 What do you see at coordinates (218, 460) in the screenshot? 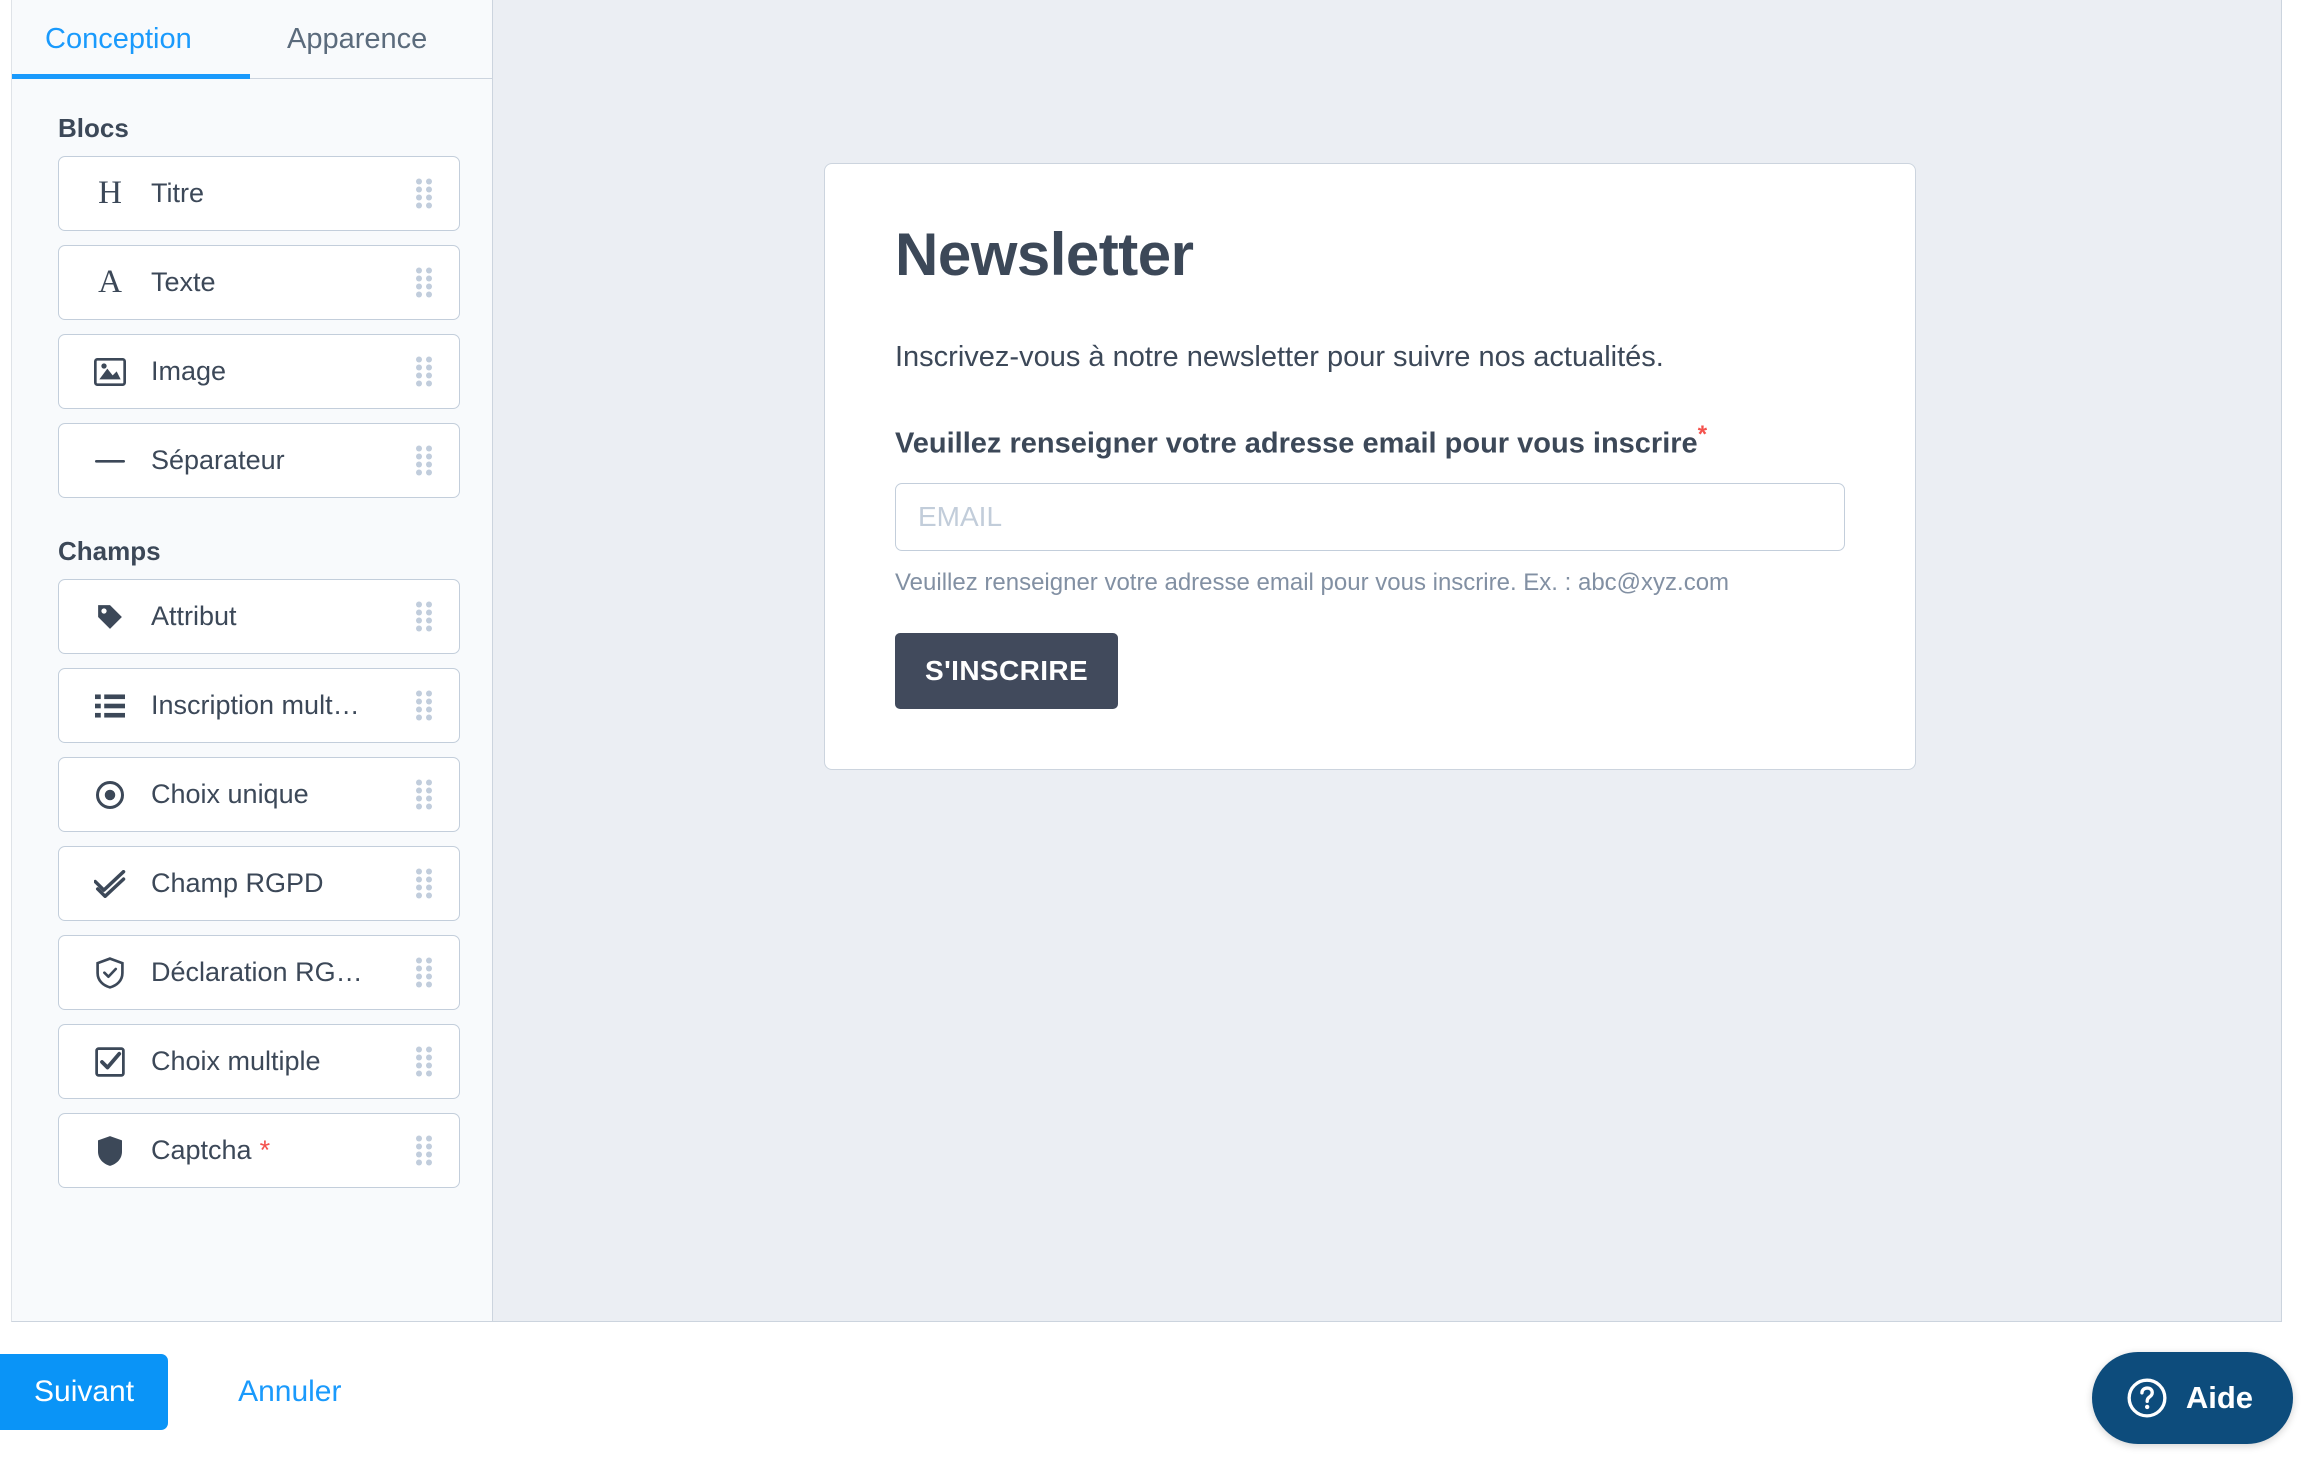
I see `palette-item-label: Séparateur` at bounding box center [218, 460].